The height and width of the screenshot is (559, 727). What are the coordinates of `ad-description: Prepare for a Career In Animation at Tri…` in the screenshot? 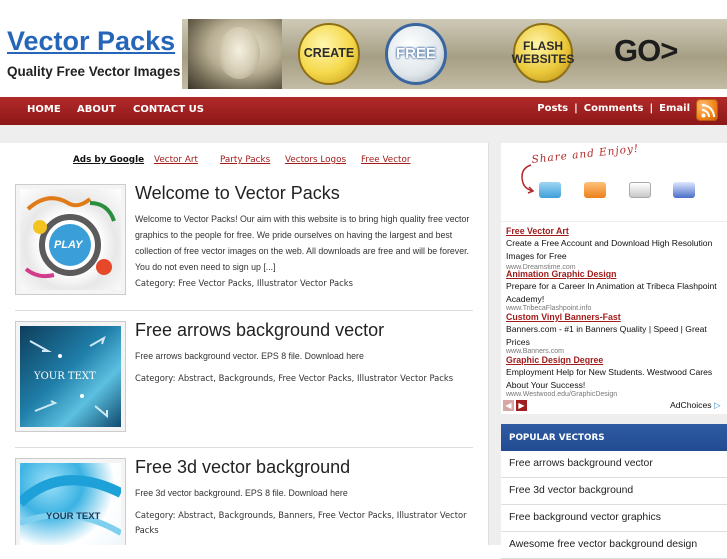 It's located at (611, 292).